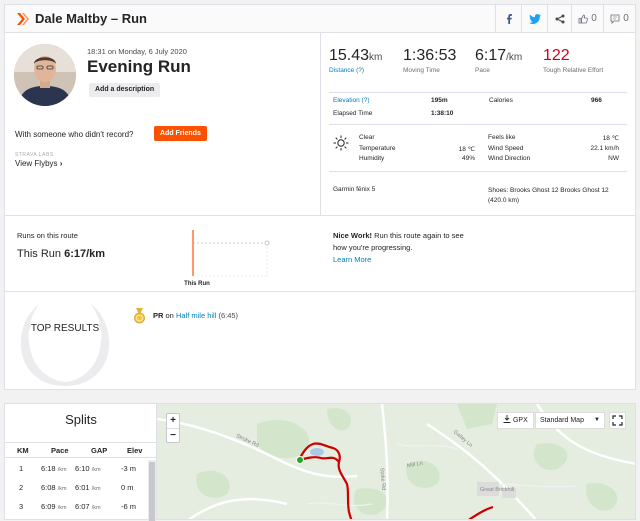 Image resolution: width=640 pixels, height=521 pixels. I want to click on chart-marker-label: This Run, so click(197, 284).